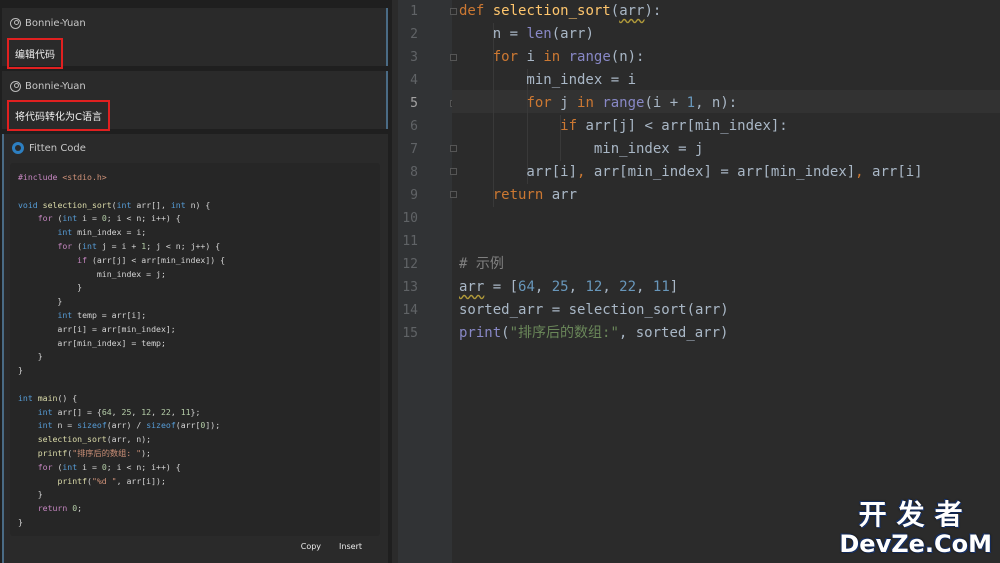  What do you see at coordinates (414, 195) in the screenshot?
I see `line-number: 9` at bounding box center [414, 195].